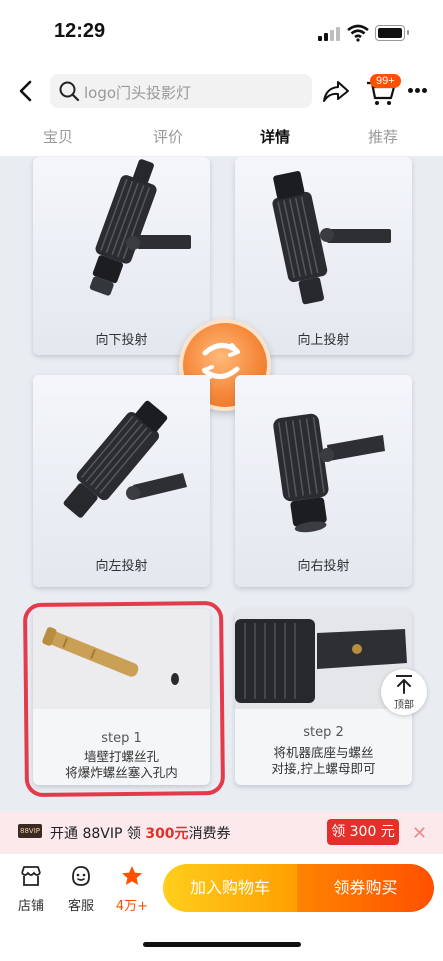 This screenshot has width=443, height=961. I want to click on top-nav: logo门头投影灯 99+, so click(221, 91).